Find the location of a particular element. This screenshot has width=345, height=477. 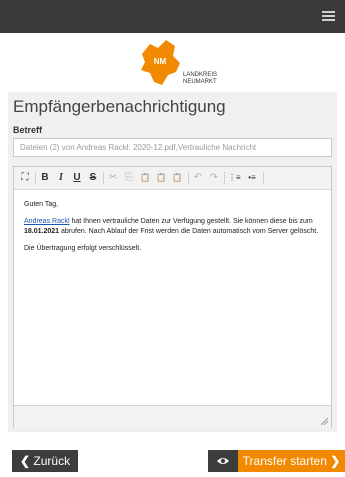

greeting-text: Guten Tag, is located at coordinates (41, 204).